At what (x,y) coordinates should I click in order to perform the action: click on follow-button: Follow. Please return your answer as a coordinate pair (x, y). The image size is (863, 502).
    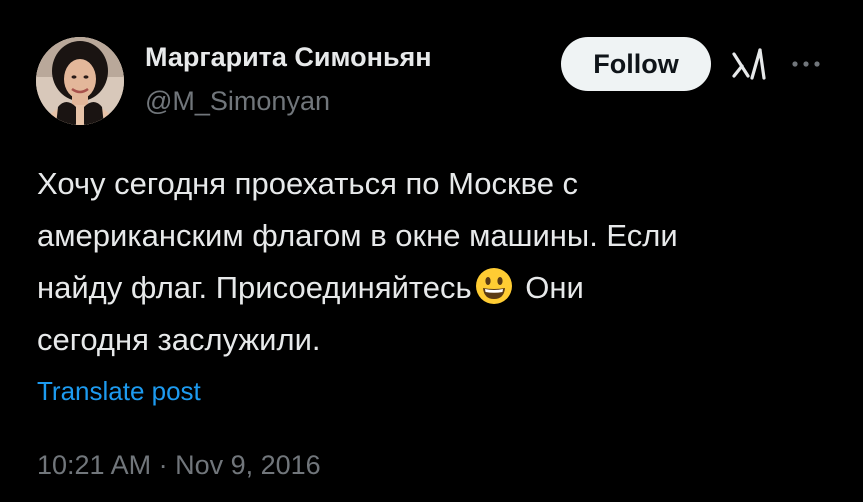
    Looking at the image, I should click on (636, 64).